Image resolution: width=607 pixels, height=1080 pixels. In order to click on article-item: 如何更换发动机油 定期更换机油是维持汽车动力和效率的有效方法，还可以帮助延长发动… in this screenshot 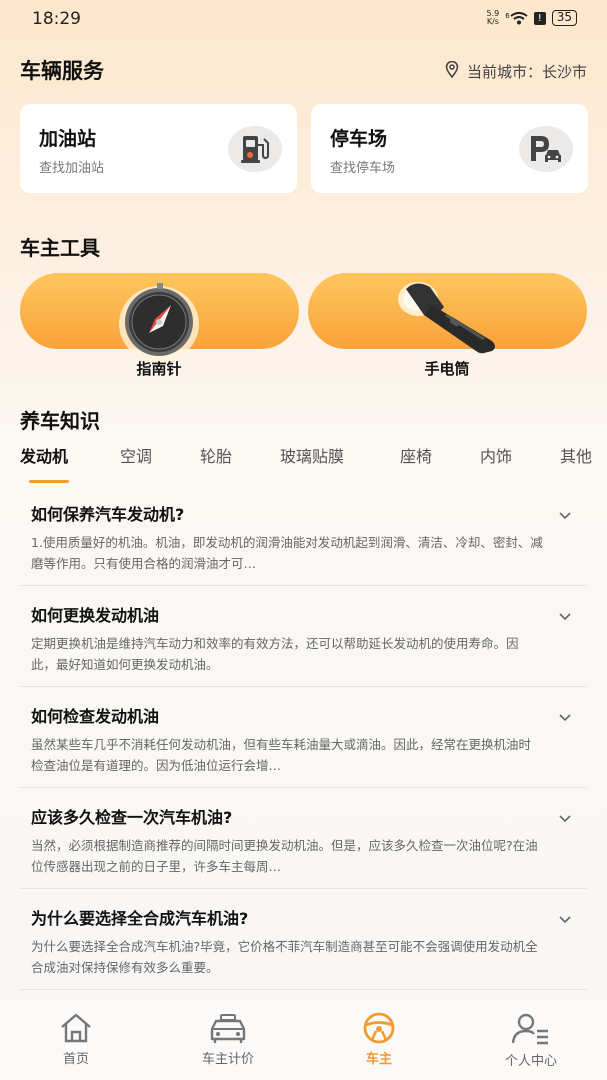, I will do `click(303, 636)`.